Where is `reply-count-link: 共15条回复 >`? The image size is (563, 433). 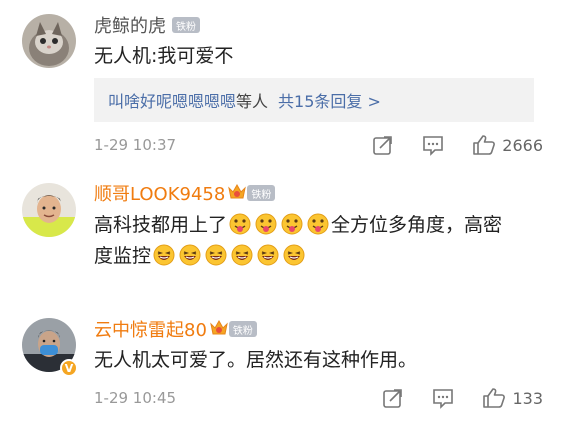 reply-count-link: 共15条回复 > is located at coordinates (329, 100).